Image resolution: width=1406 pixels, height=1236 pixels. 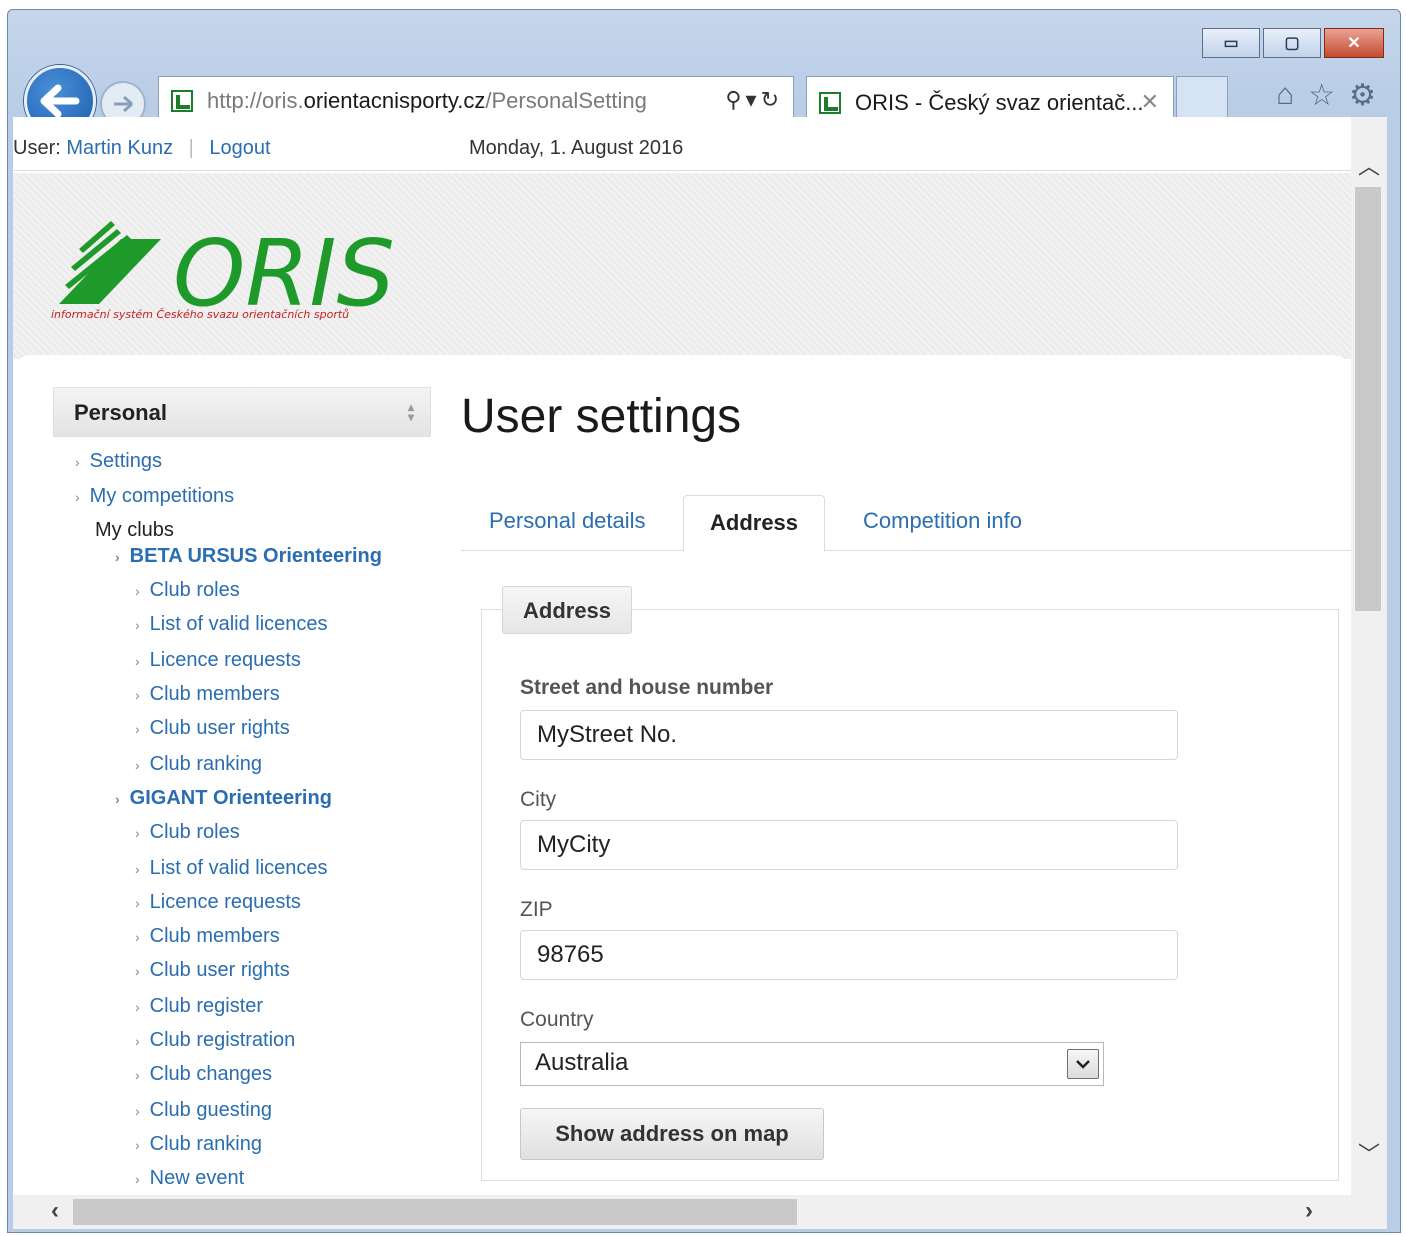 I want to click on logo-stripes-icon, so click(x=110, y=262).